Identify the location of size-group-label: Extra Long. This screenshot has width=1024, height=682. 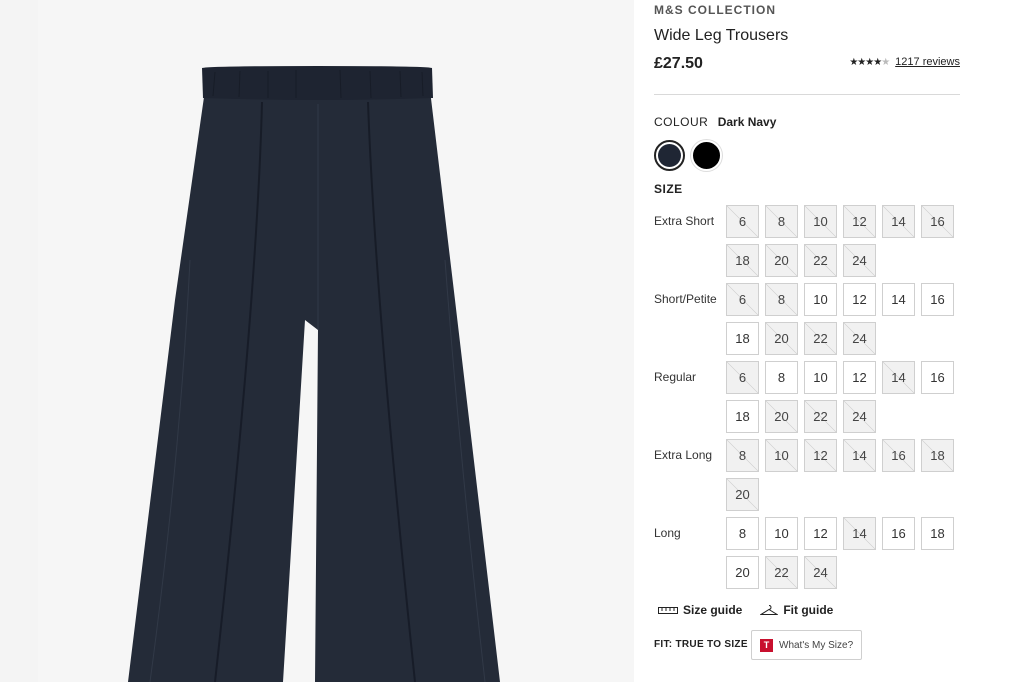
(683, 455).